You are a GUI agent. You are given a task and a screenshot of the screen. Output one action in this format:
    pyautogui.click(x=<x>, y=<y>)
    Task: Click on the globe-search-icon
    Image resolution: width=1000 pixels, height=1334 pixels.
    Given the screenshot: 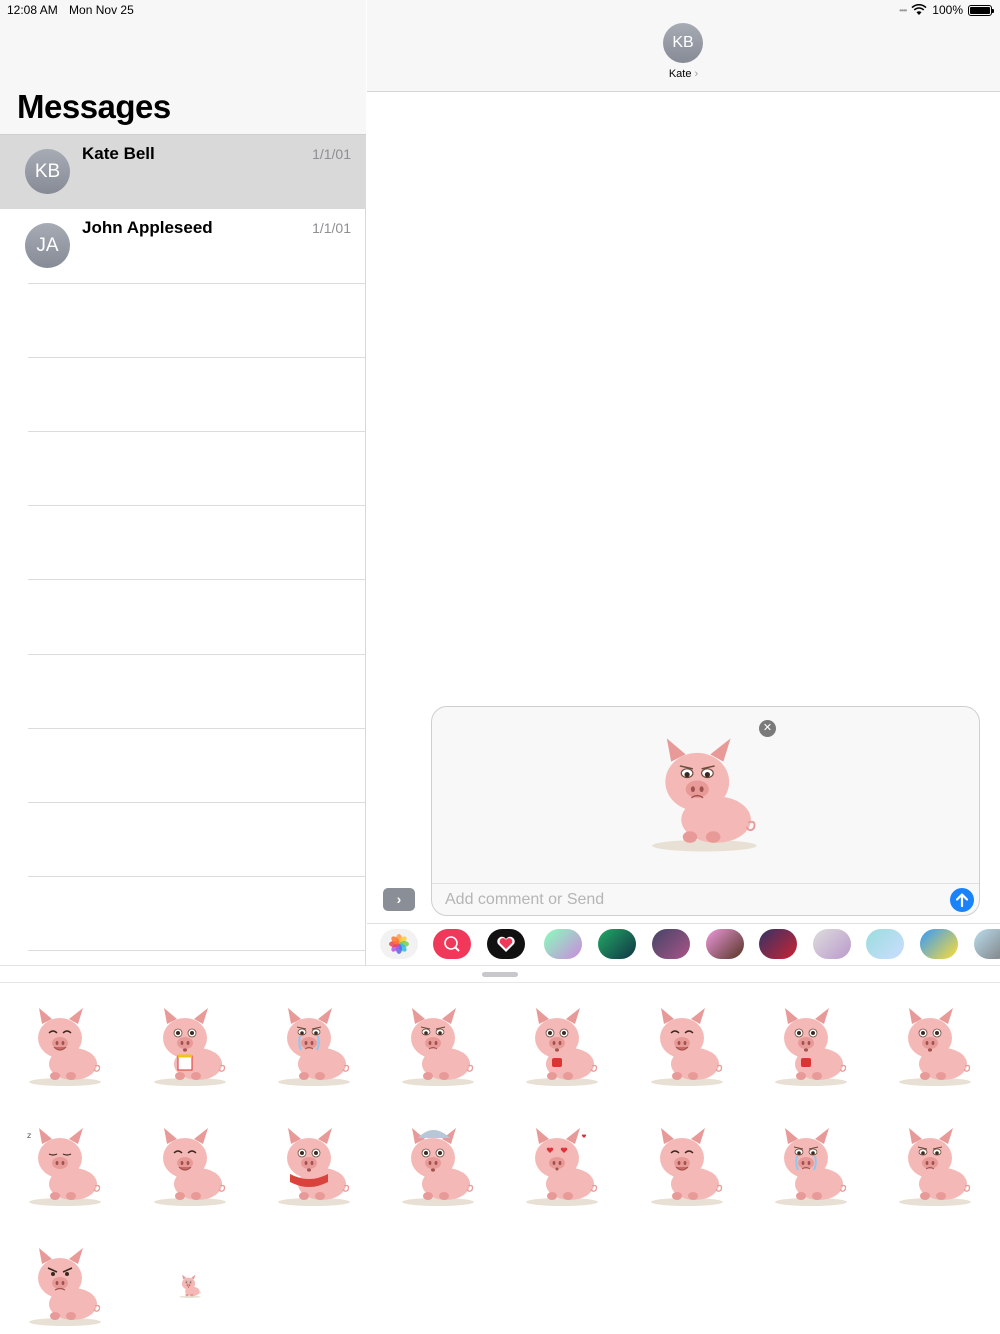 What is the action you would take?
    pyautogui.click(x=452, y=944)
    